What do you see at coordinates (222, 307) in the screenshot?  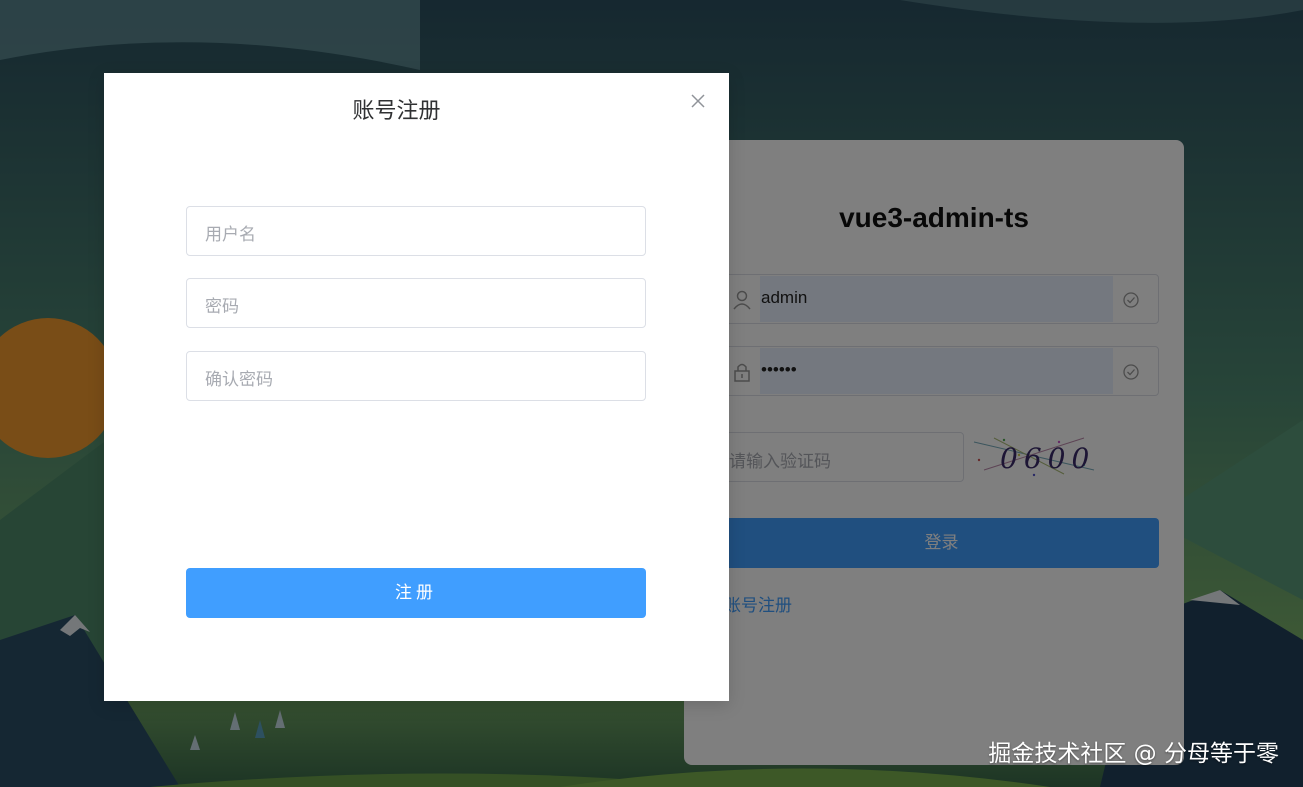 I see `password-placeholder: 密码` at bounding box center [222, 307].